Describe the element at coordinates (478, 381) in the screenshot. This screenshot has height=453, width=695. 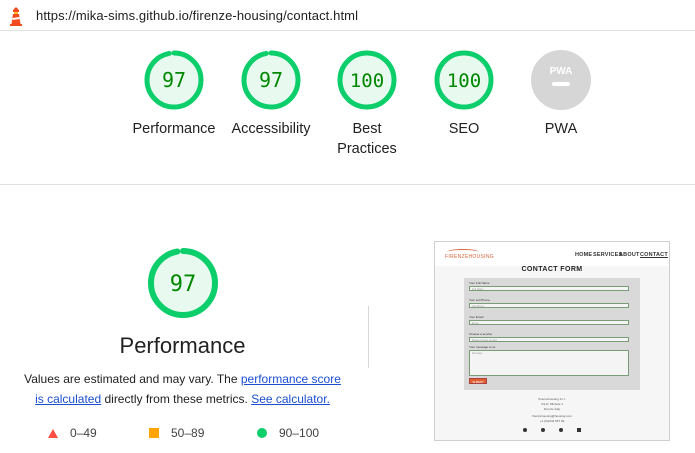
I see `submit-button: SUBMIT` at that location.